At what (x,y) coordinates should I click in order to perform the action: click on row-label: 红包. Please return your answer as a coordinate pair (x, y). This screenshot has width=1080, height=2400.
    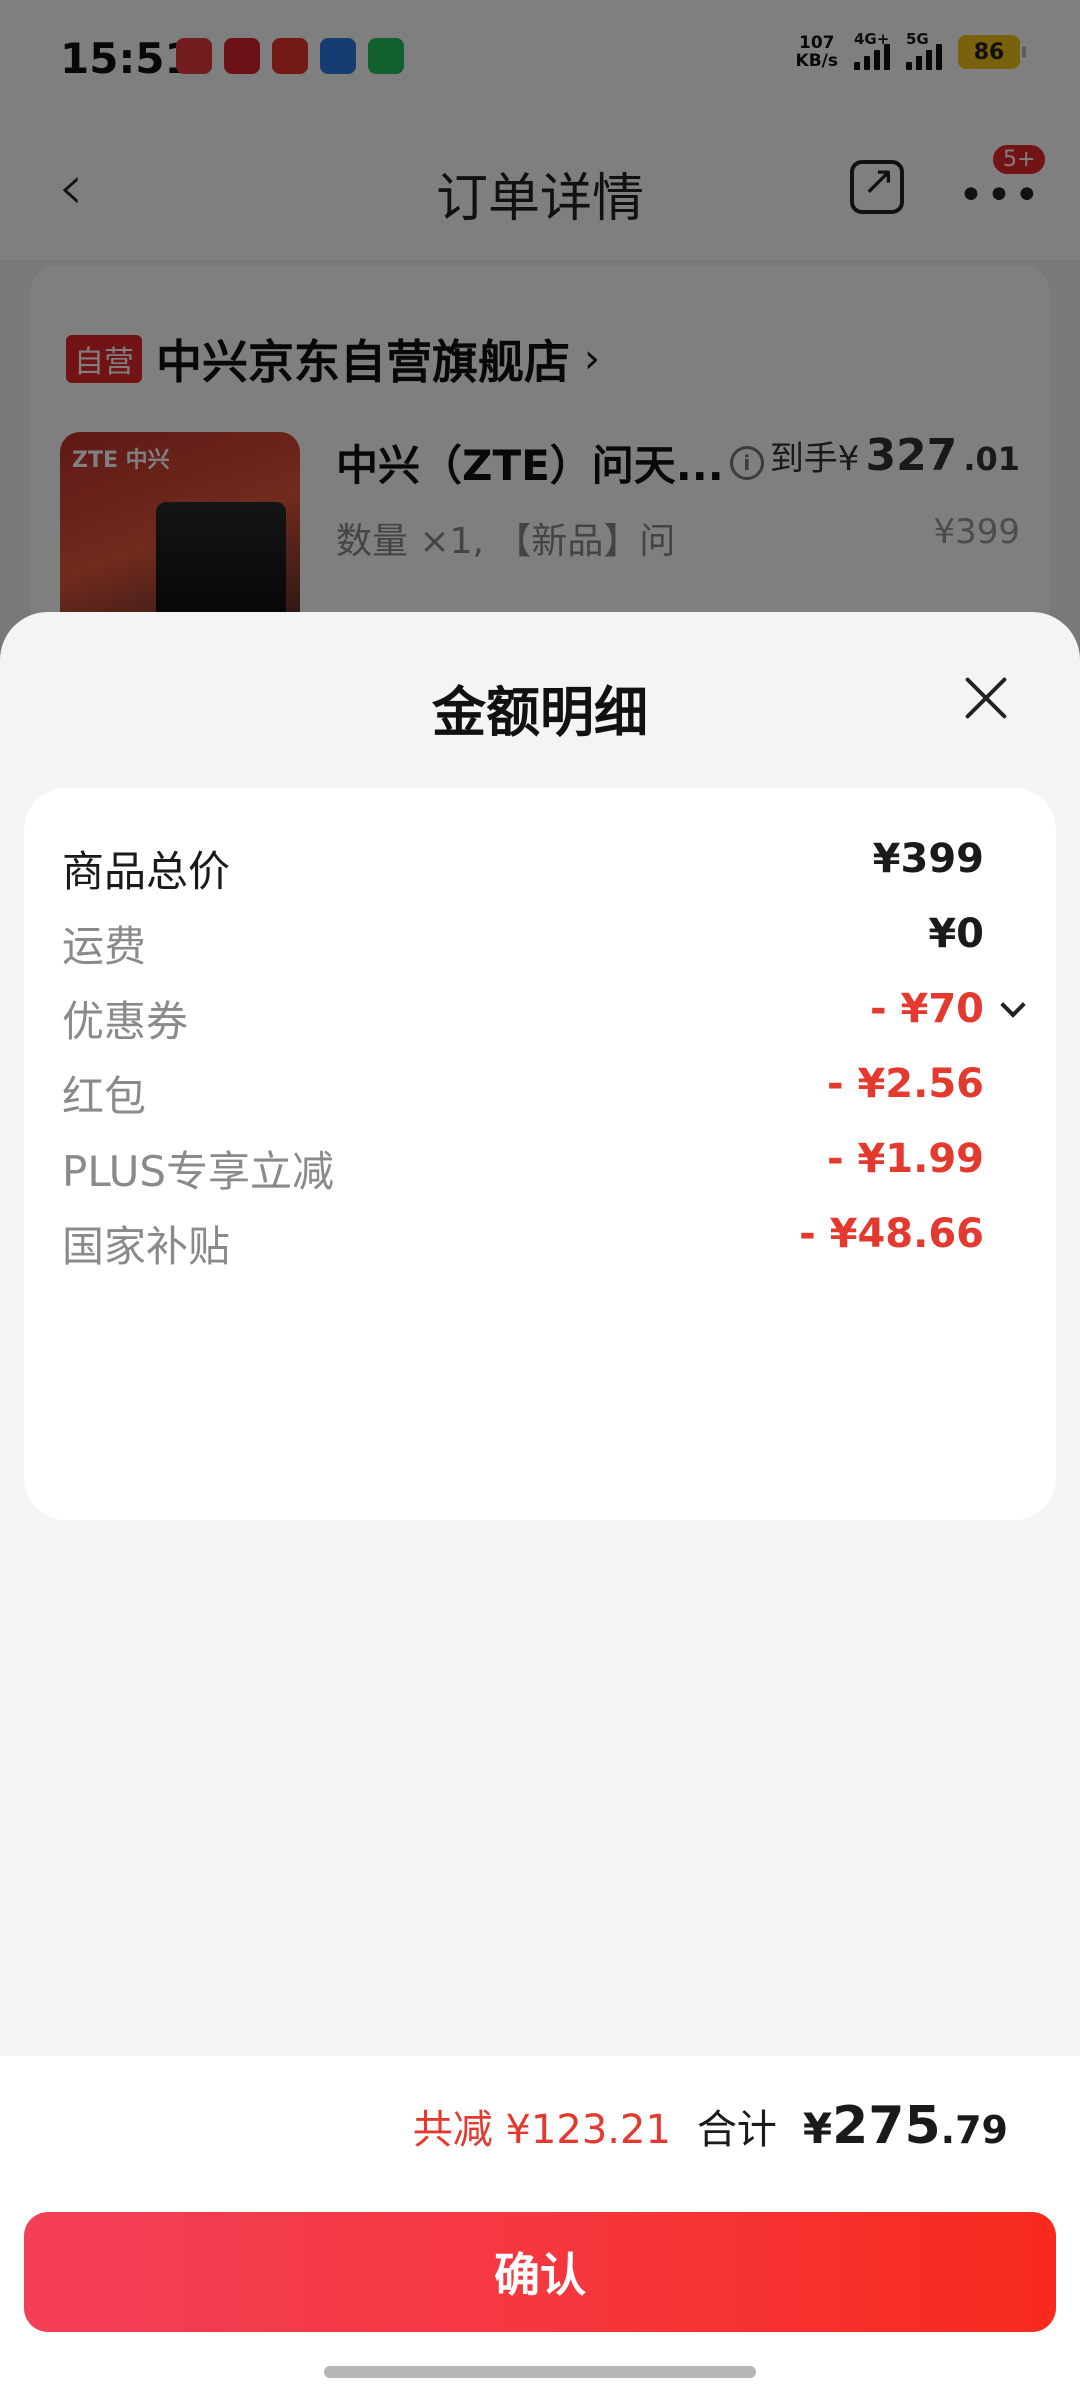
    Looking at the image, I should click on (104, 1096).